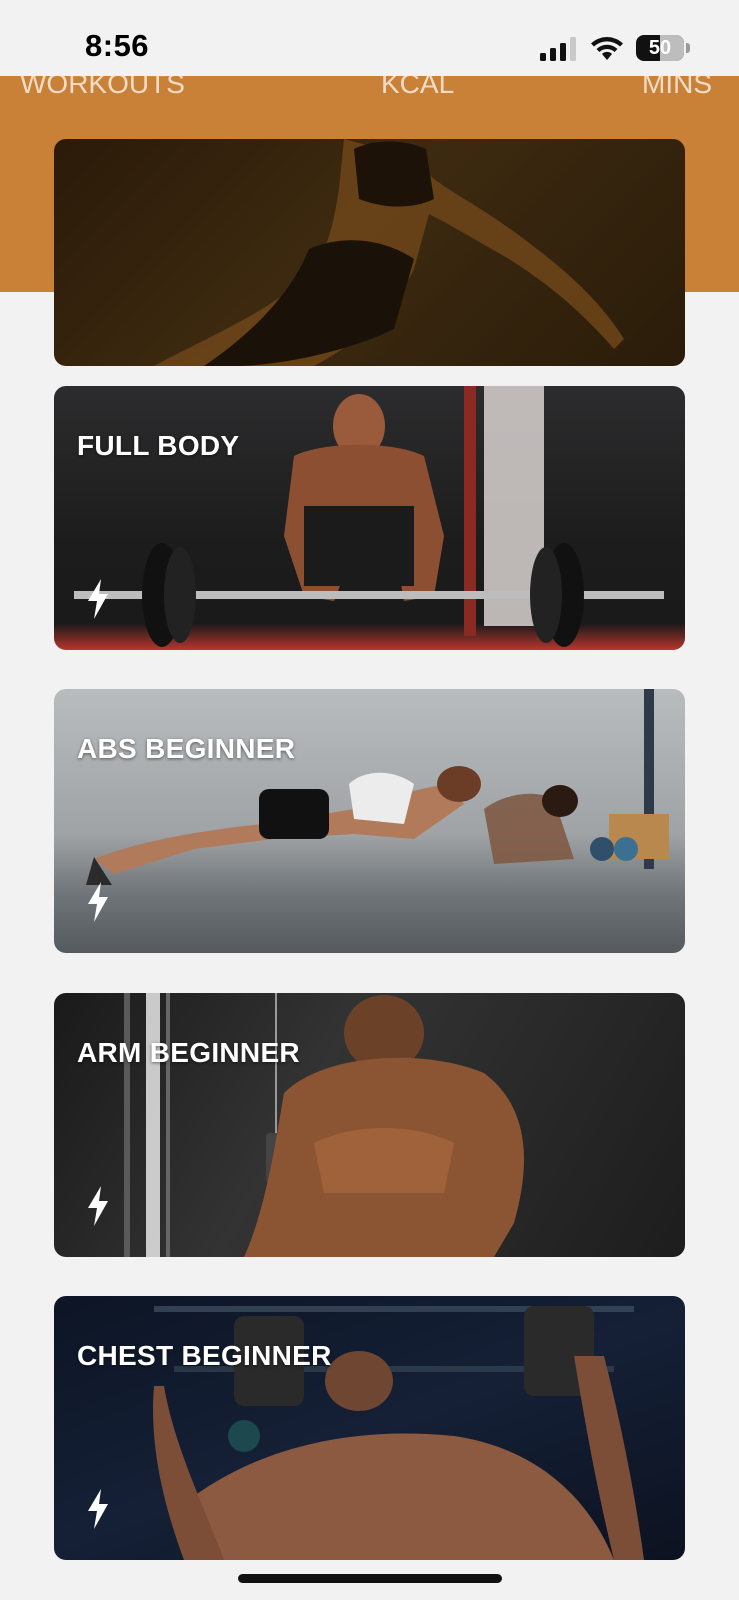 The image size is (739, 1600). Describe the element at coordinates (660, 48) in the screenshot. I see `battery-level: 50` at that location.